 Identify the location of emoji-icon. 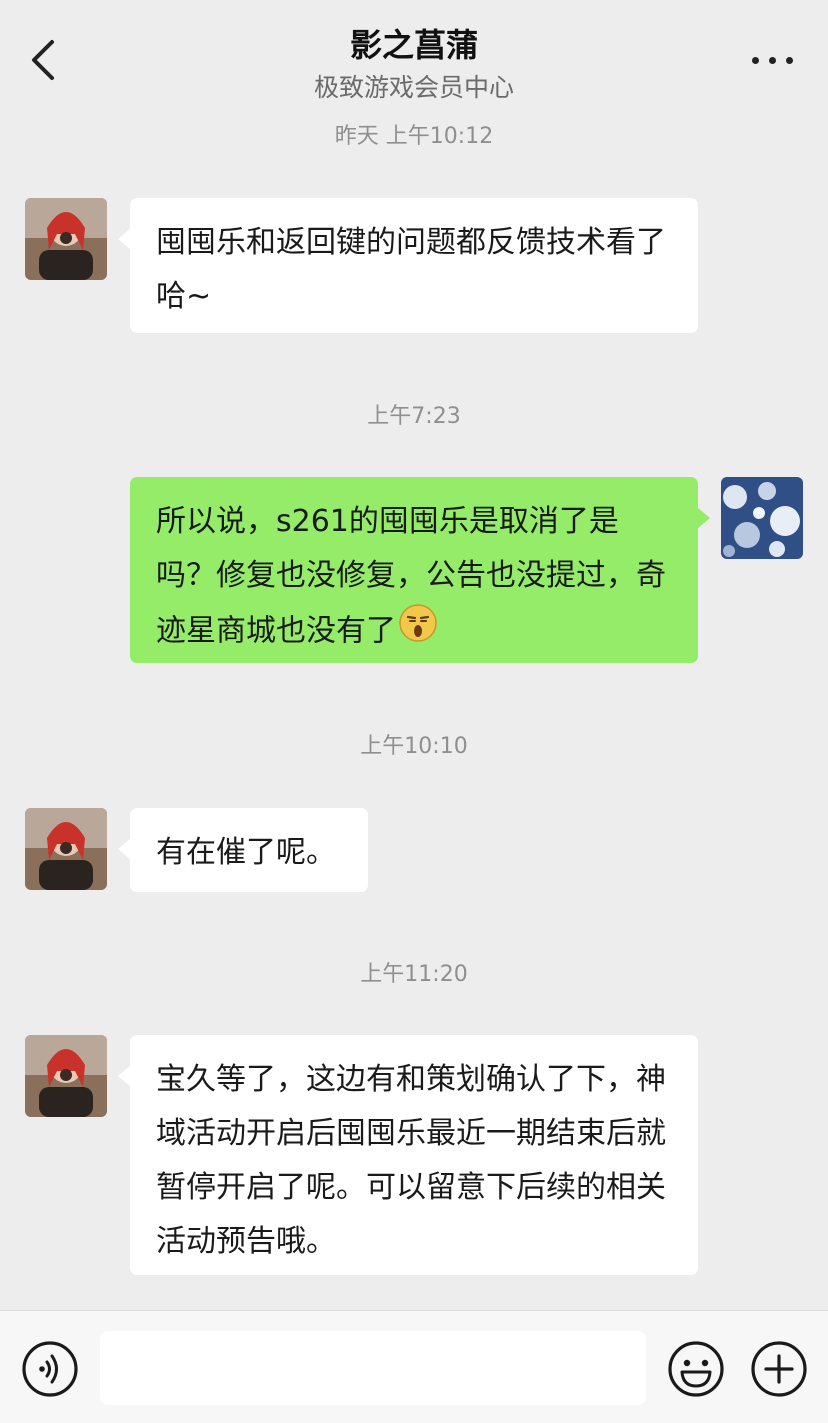
(696, 1369).